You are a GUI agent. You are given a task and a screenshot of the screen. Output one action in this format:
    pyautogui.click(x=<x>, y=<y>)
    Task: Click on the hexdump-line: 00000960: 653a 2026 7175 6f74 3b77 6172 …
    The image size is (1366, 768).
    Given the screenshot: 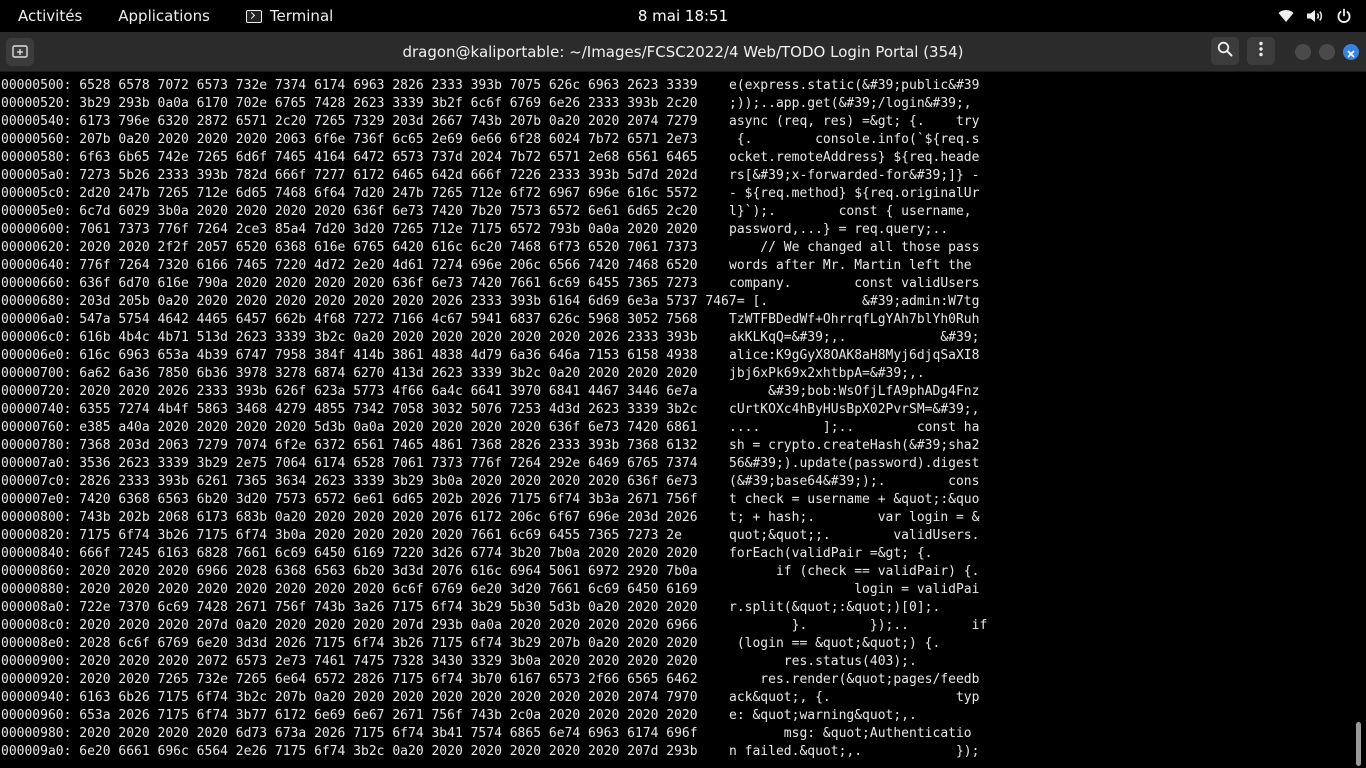 What is the action you would take?
    pyautogui.click(x=349, y=715)
    